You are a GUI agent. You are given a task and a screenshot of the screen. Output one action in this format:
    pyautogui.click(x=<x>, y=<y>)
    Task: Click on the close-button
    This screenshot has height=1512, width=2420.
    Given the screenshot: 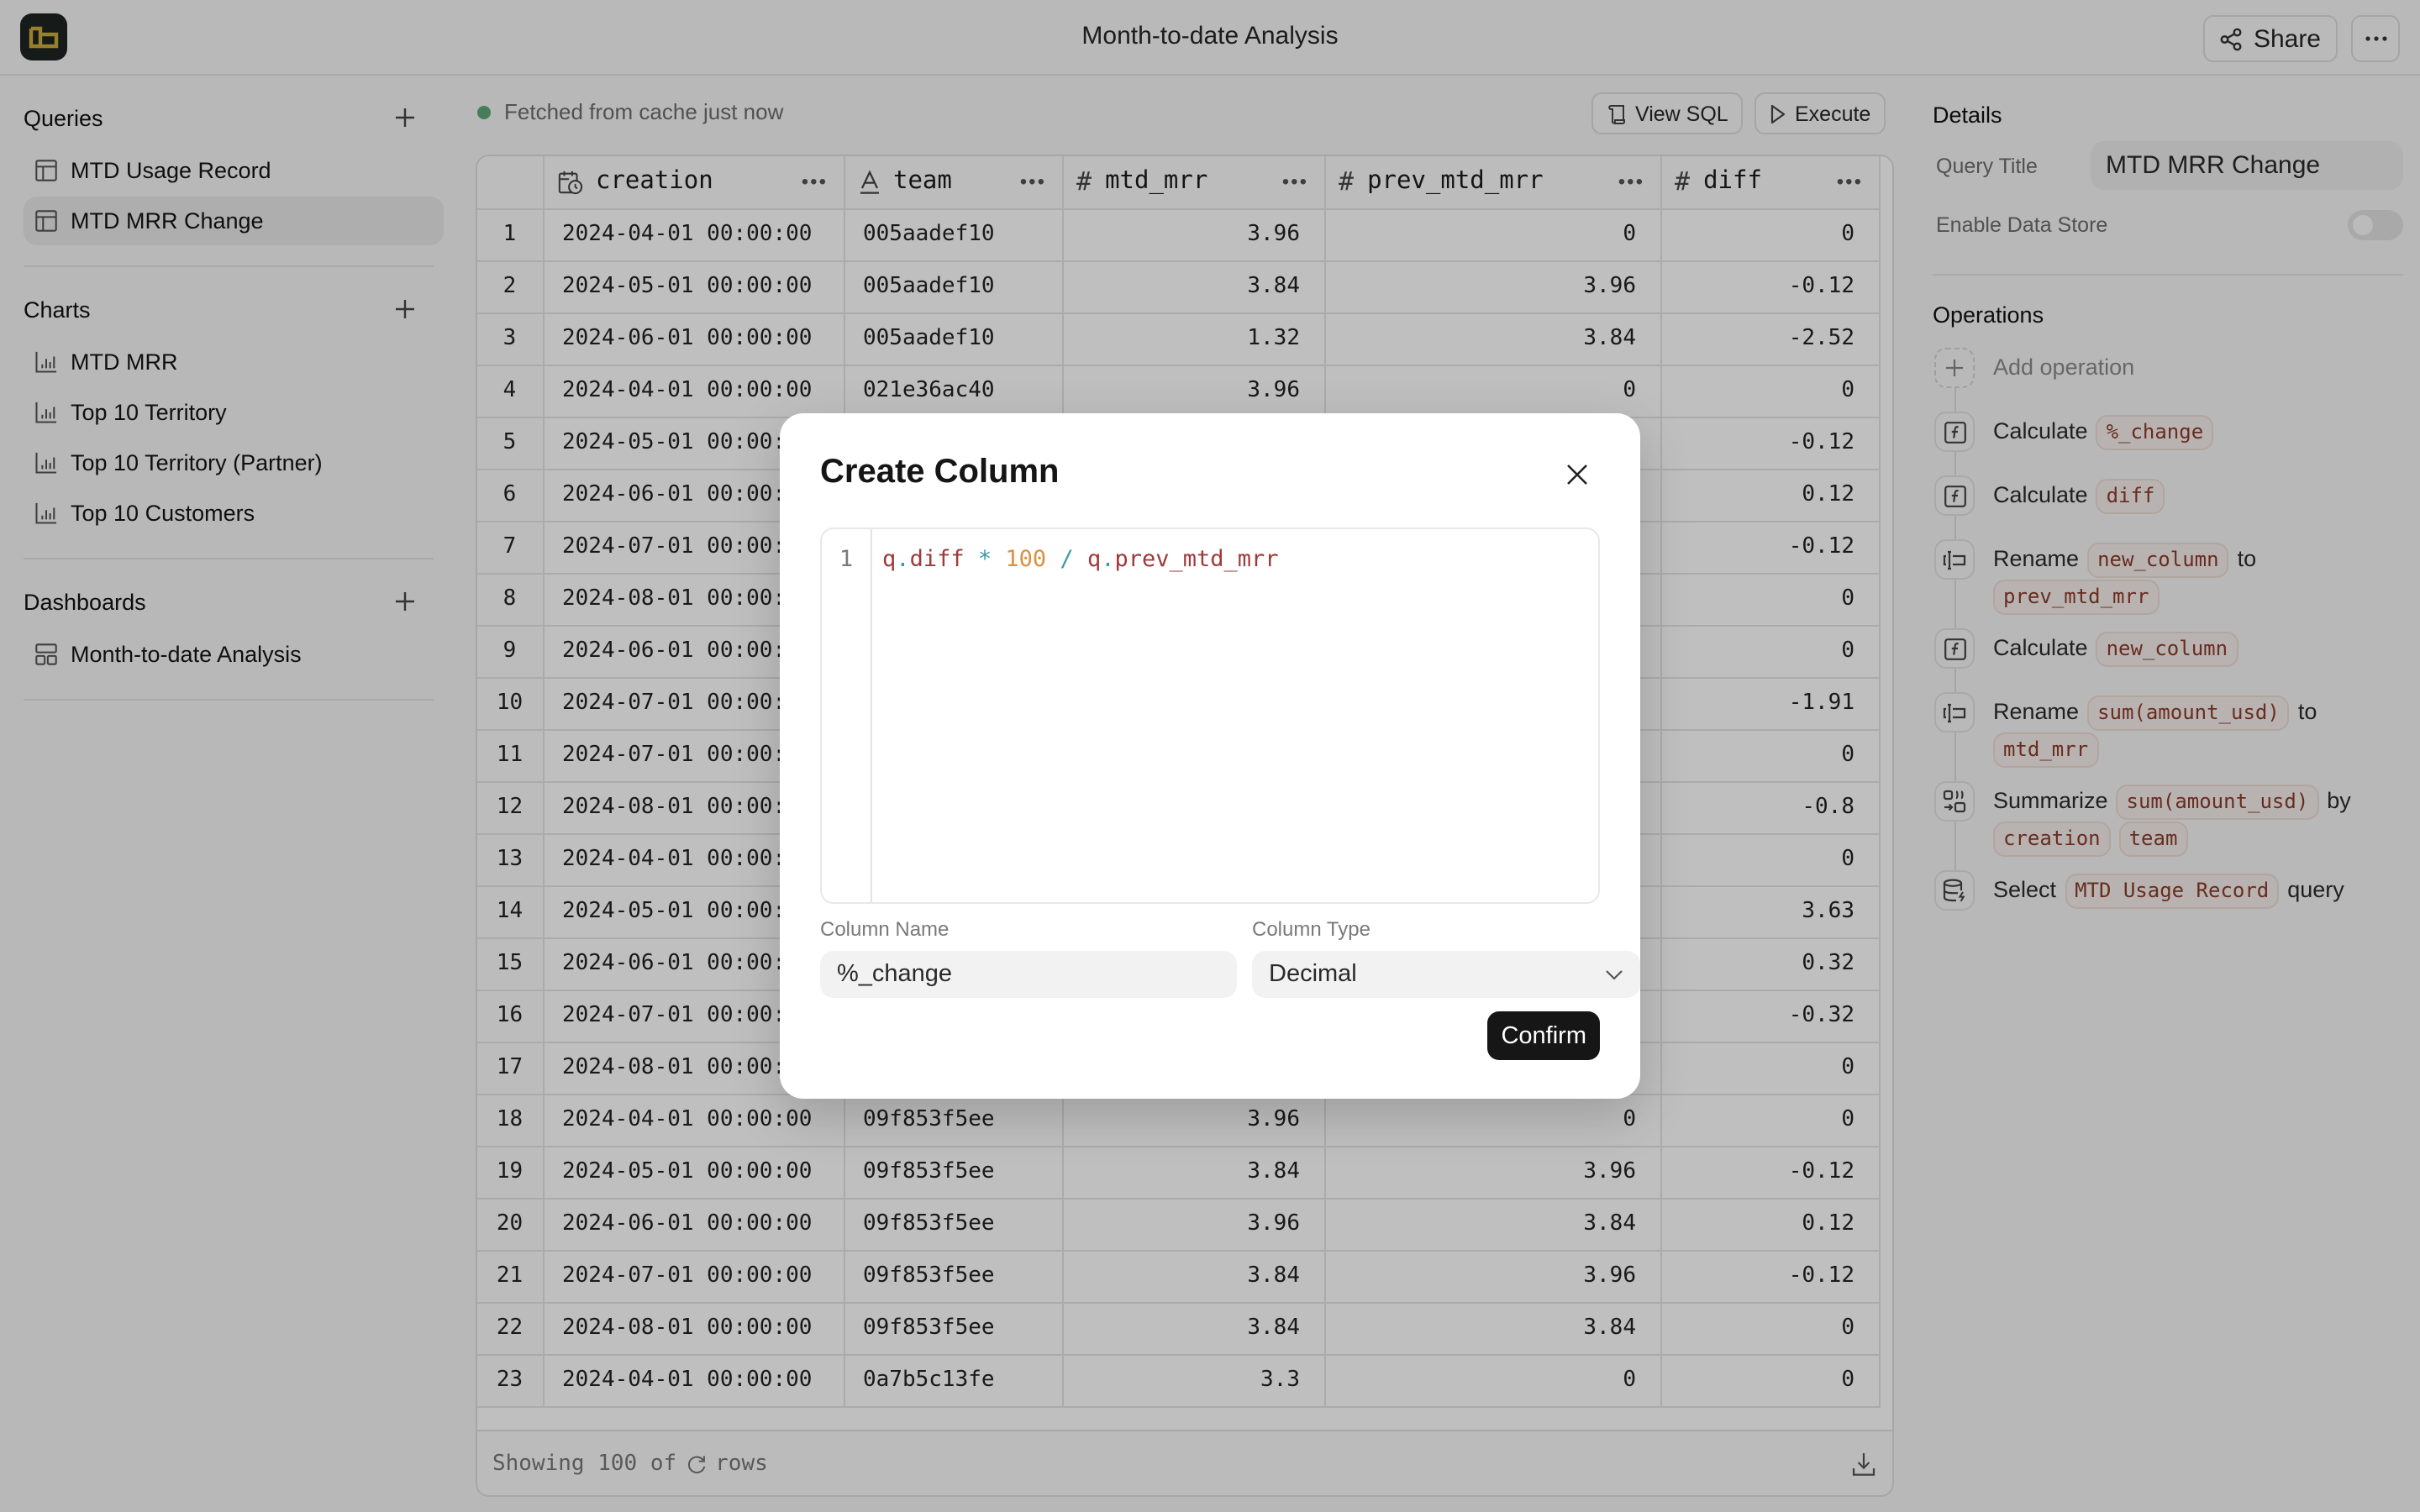 What is the action you would take?
    pyautogui.click(x=1576, y=473)
    